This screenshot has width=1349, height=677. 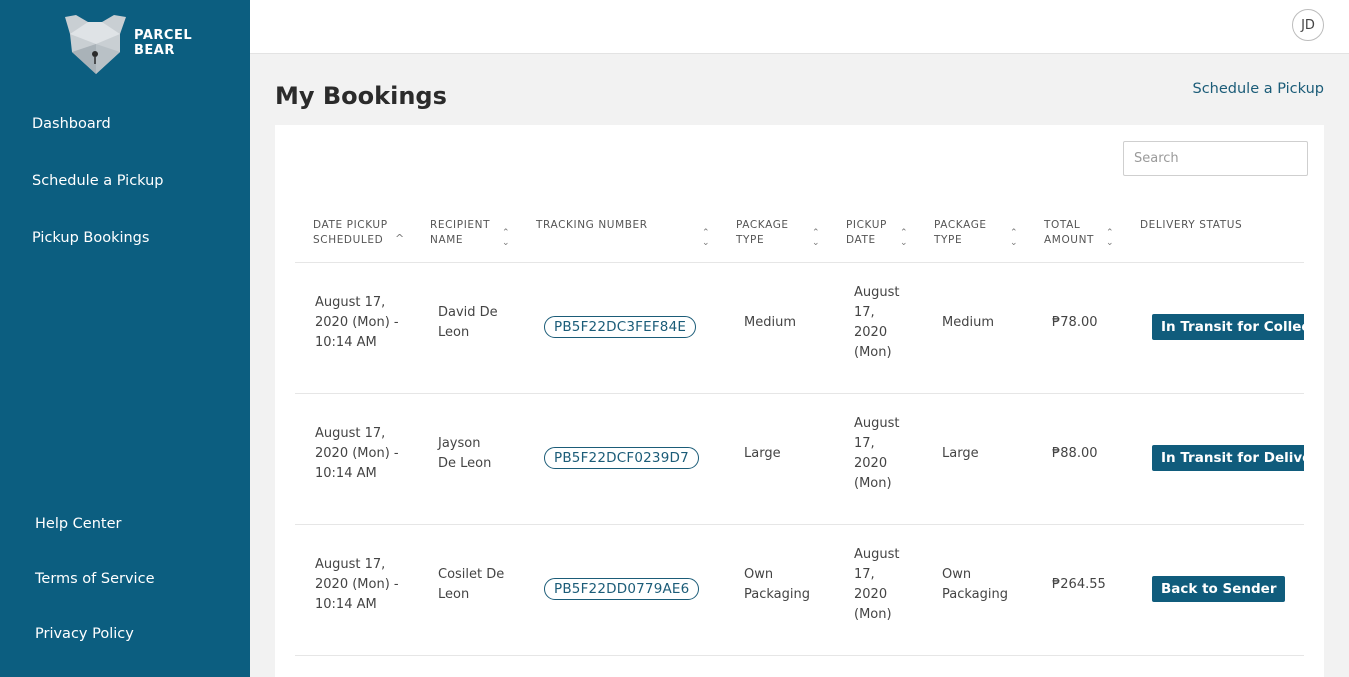 I want to click on nav-privacy-policy: Privacy Policy, so click(x=84, y=634).